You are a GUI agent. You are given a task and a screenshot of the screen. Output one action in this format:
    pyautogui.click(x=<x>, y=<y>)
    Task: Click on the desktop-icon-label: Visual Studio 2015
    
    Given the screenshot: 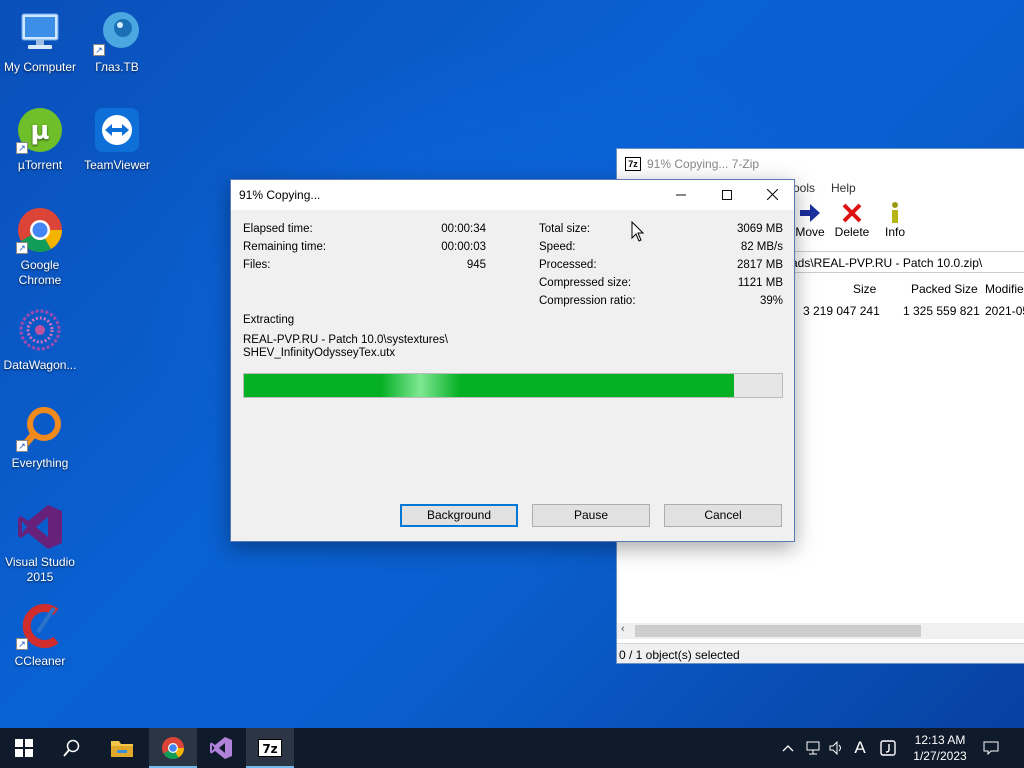 What is the action you would take?
    pyautogui.click(x=40, y=569)
    